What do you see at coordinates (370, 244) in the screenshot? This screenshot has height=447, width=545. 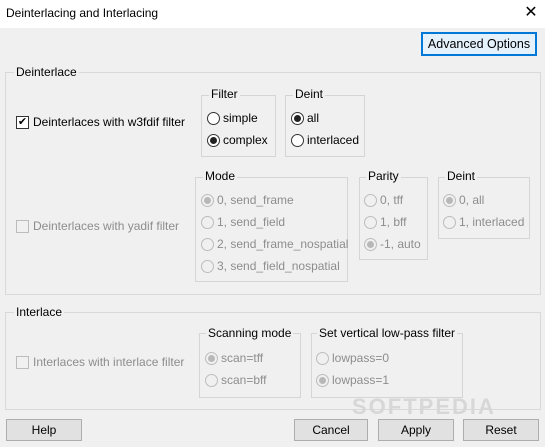 I see `parity-auto-radio` at bounding box center [370, 244].